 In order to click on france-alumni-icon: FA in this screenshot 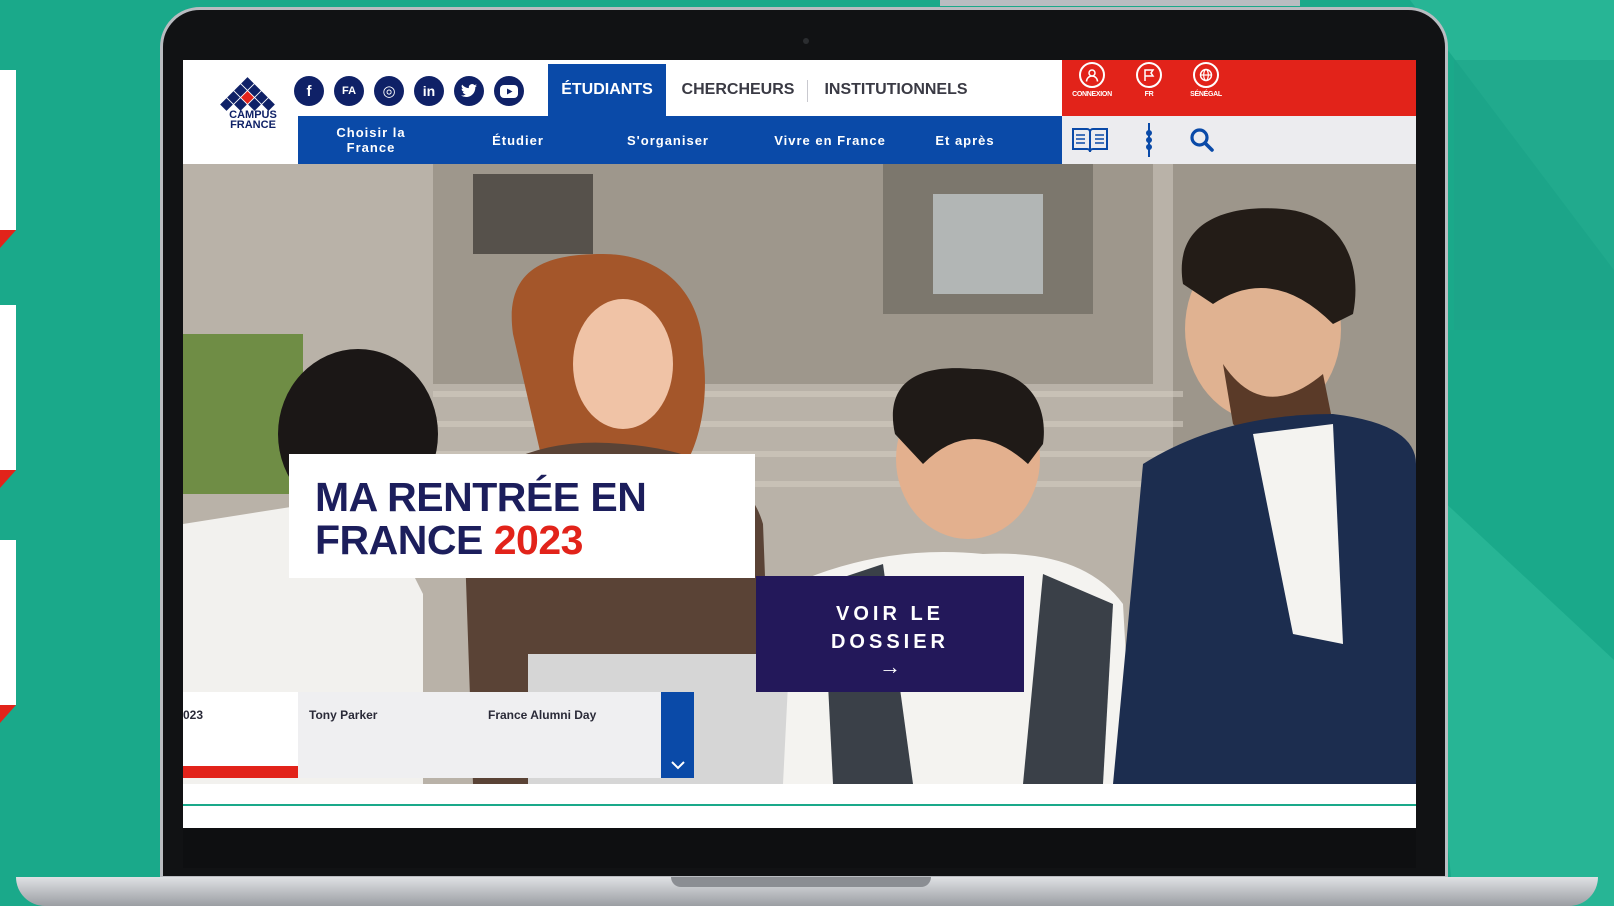, I will do `click(349, 91)`.